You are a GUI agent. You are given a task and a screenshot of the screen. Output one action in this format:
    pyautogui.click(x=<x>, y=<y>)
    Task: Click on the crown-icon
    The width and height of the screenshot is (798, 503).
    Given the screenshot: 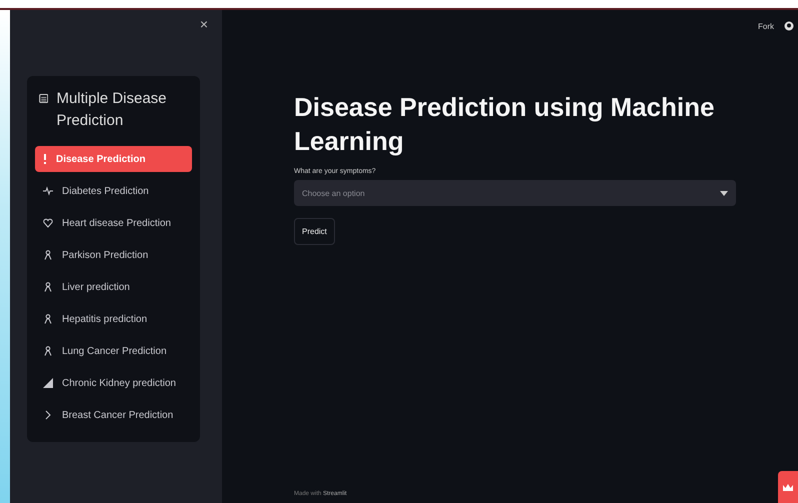 What is the action you would take?
    pyautogui.click(x=788, y=487)
    